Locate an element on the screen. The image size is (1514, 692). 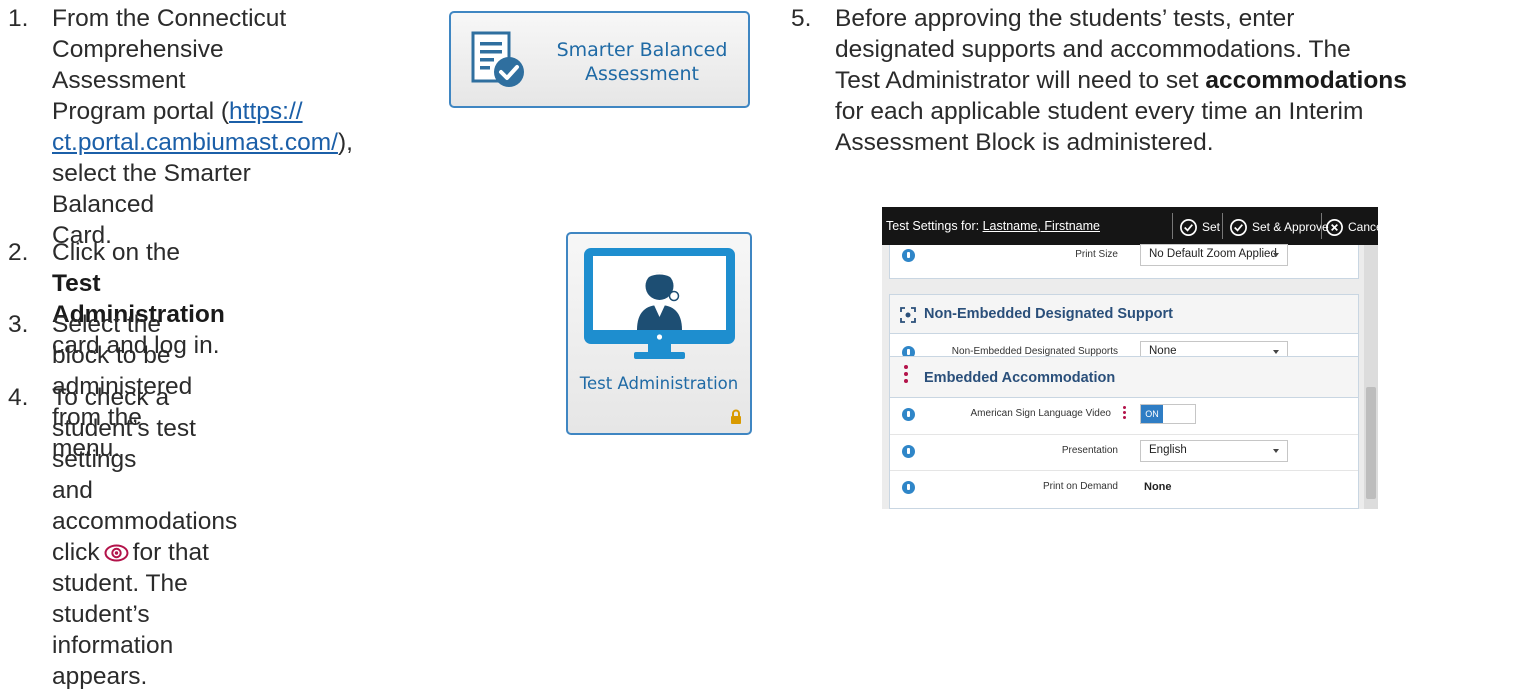
asl-video-row: American Sign Language Video ON is located at coordinates (1124, 415).